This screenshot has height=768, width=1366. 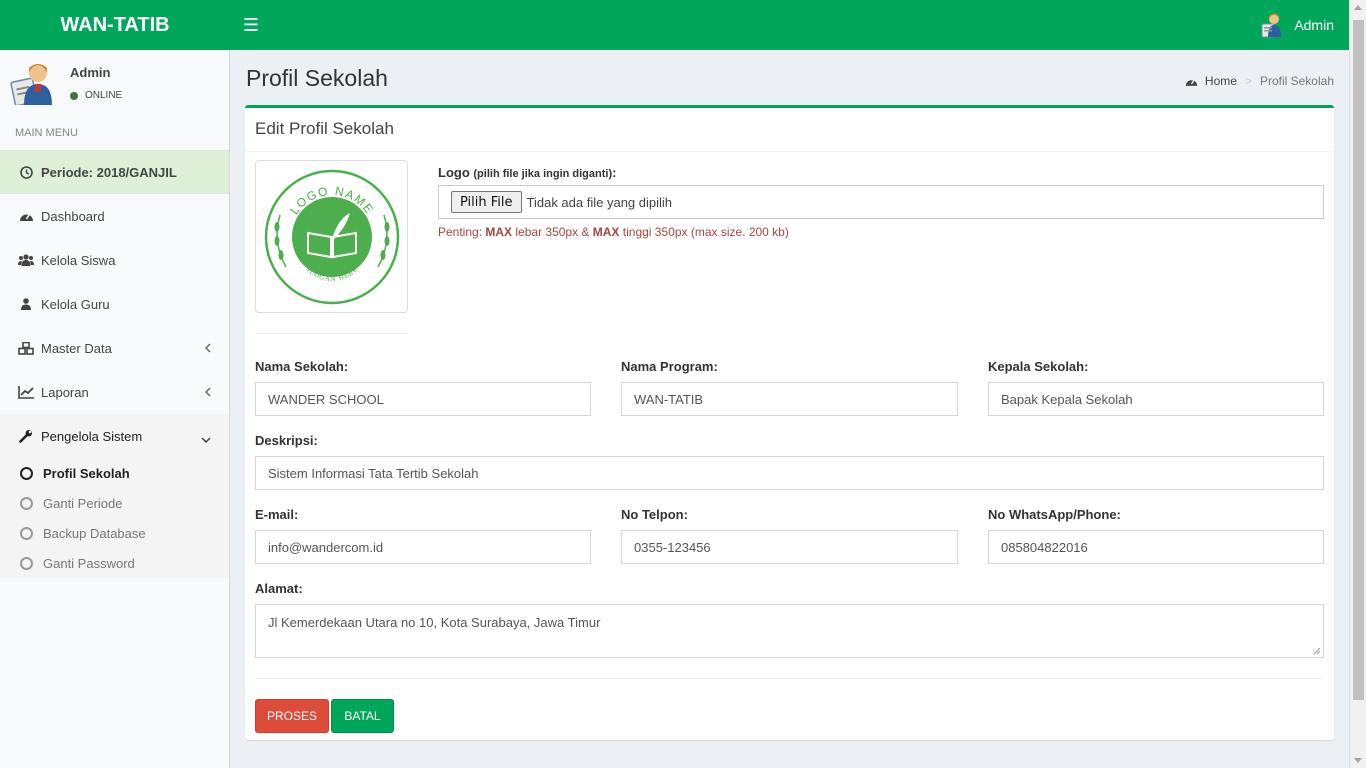 What do you see at coordinates (302, 366) in the screenshot?
I see `nama-sekolah-label: Nama Sekolah:` at bounding box center [302, 366].